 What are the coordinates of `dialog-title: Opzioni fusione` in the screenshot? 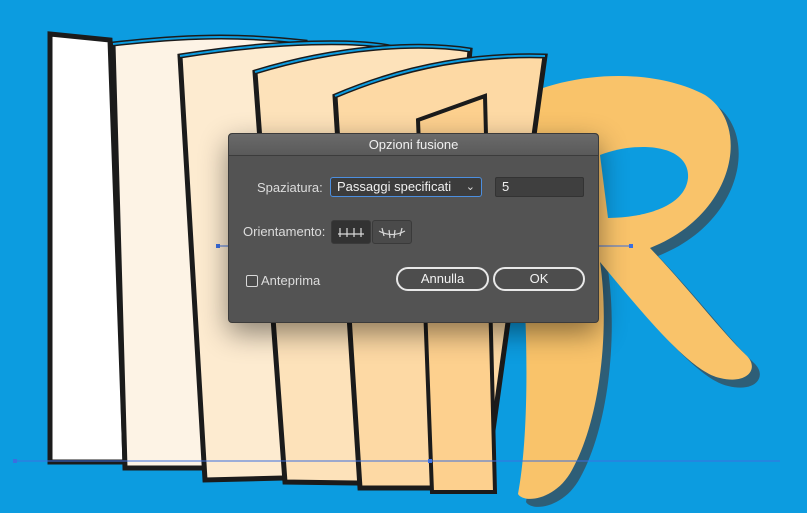 It's located at (413, 145).